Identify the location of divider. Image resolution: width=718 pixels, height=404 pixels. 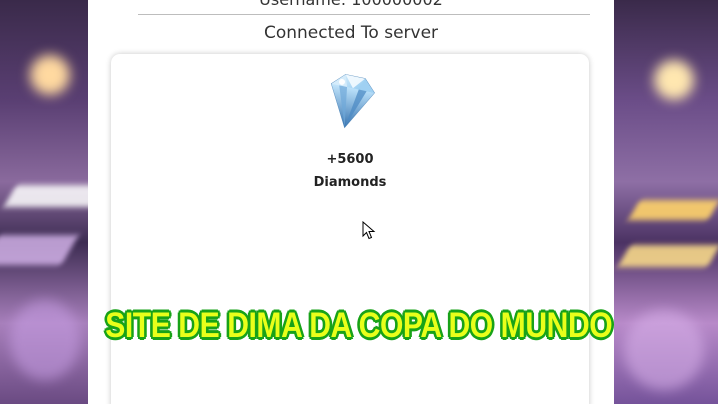
(364, 14).